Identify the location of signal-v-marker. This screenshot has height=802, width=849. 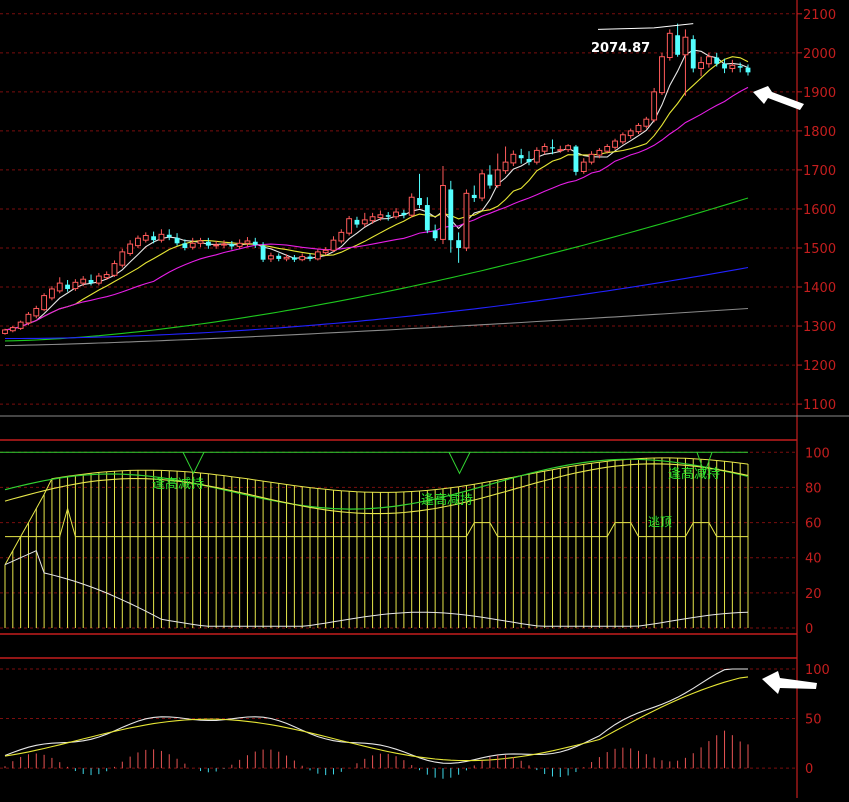
(459, 463).